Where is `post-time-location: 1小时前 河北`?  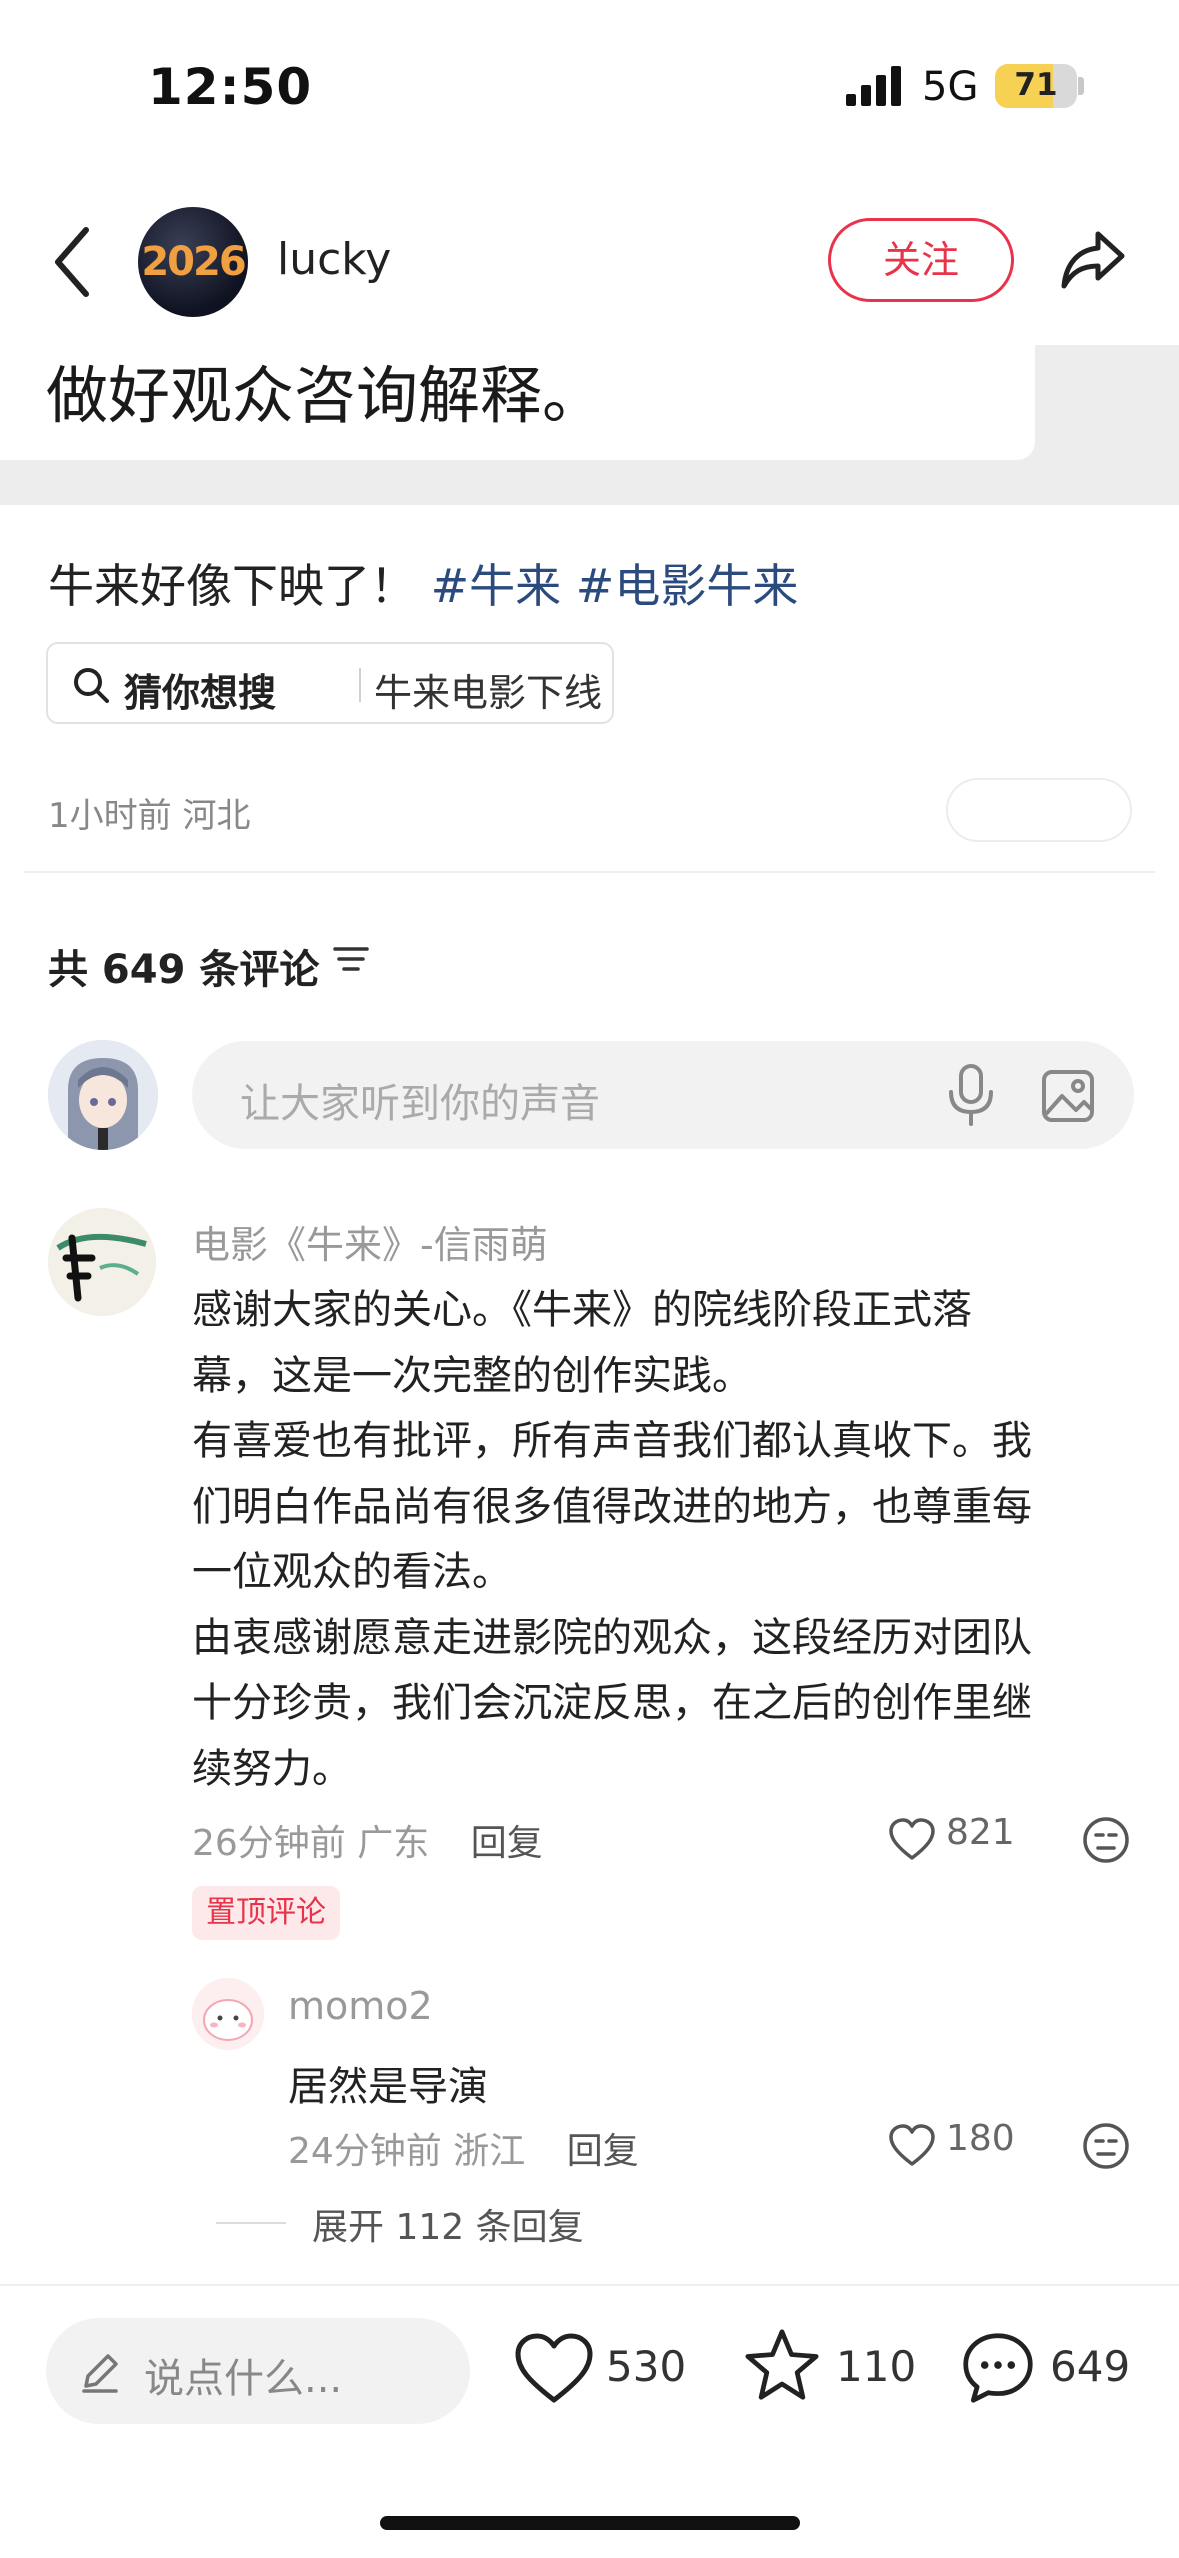 post-time-location: 1小时前 河北 is located at coordinates (149, 816).